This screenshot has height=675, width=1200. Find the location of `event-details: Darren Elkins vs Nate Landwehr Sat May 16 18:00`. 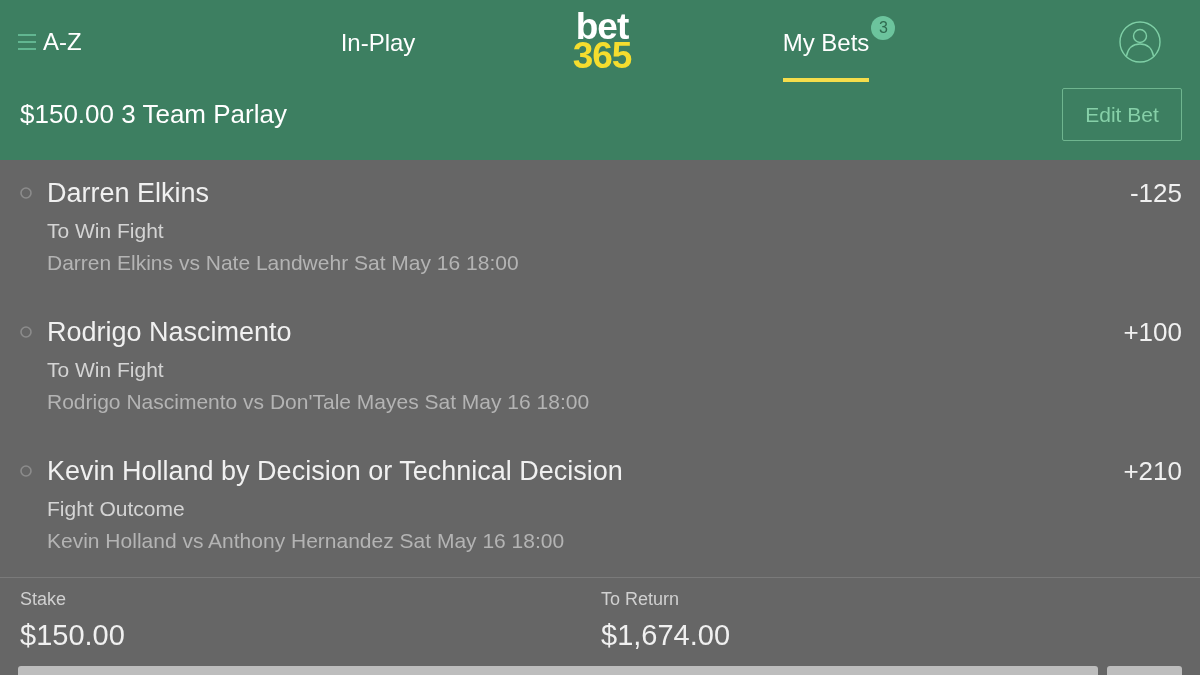

event-details: Darren Elkins vs Nate Landwehr Sat May 16 18:00 is located at coordinates (283, 263).